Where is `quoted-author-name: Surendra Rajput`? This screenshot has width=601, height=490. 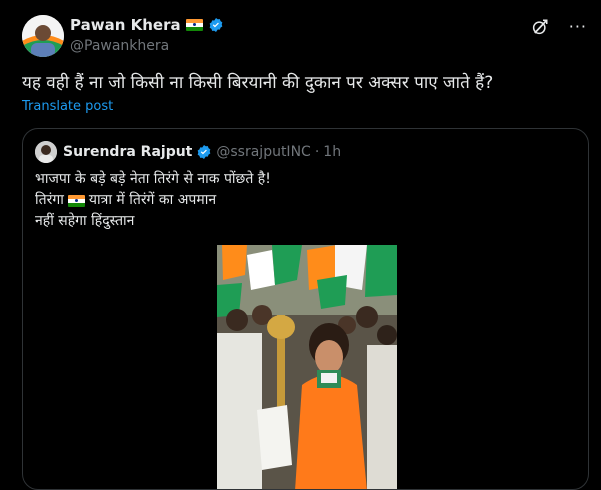 quoted-author-name: Surendra Rajput is located at coordinates (127, 152).